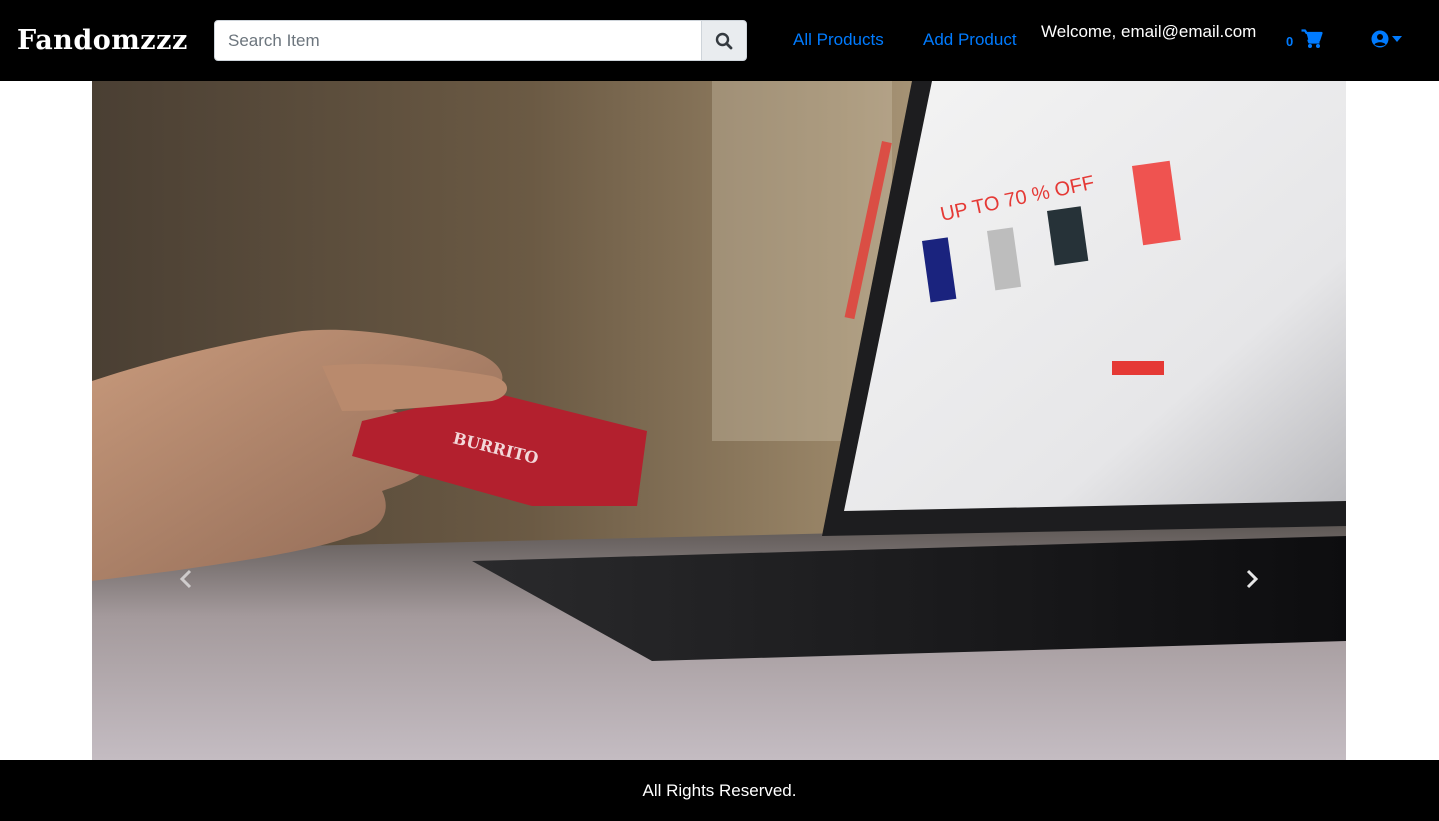 Image resolution: width=1439 pixels, height=821 pixels. I want to click on search-form, so click(480, 40).